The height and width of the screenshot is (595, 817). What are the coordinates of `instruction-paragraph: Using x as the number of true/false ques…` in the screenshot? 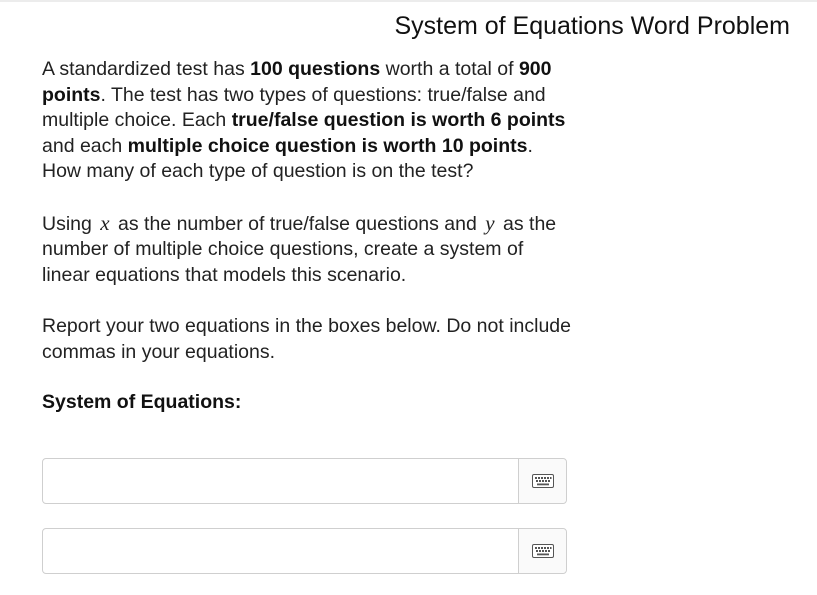 It's located at (307, 250).